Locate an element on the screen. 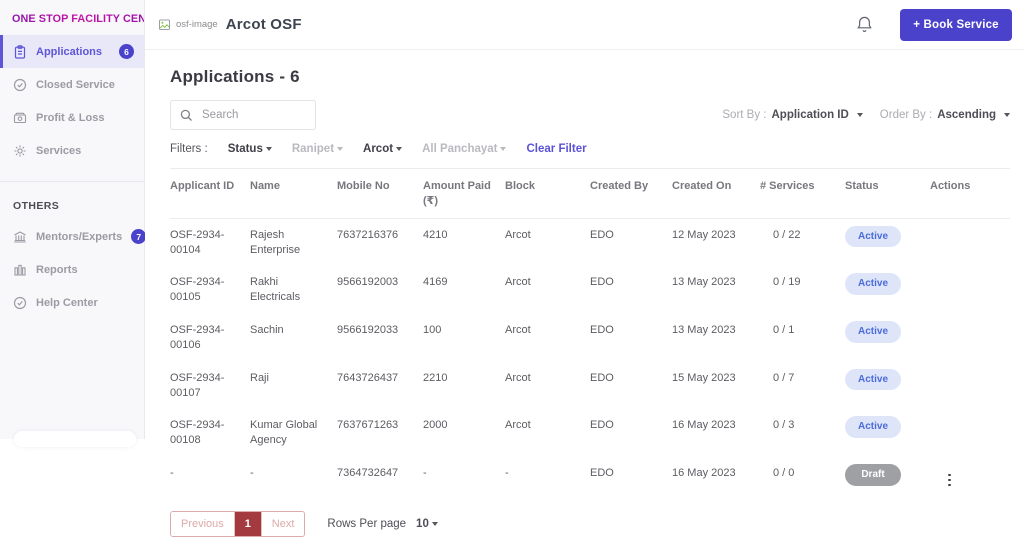 This screenshot has width=1024, height=537. check-circle-icon is located at coordinates (20, 85).